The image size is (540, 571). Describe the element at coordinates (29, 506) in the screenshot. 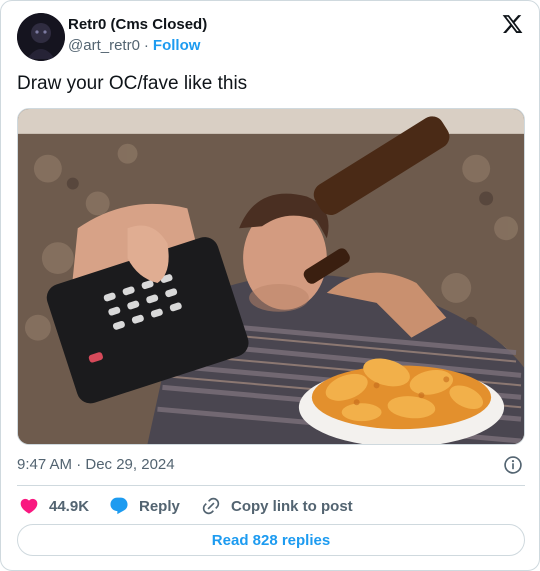

I see `heart-icon` at that location.